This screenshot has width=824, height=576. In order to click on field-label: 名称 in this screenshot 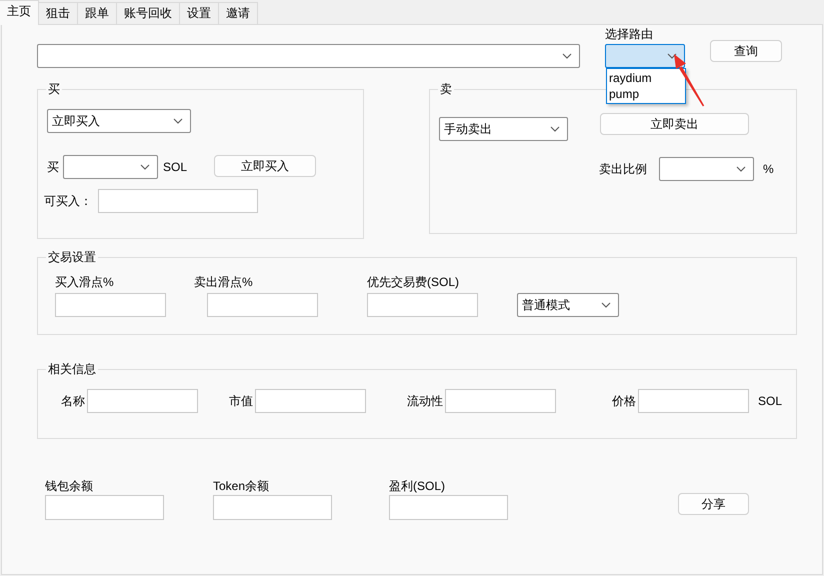, I will do `click(73, 401)`.